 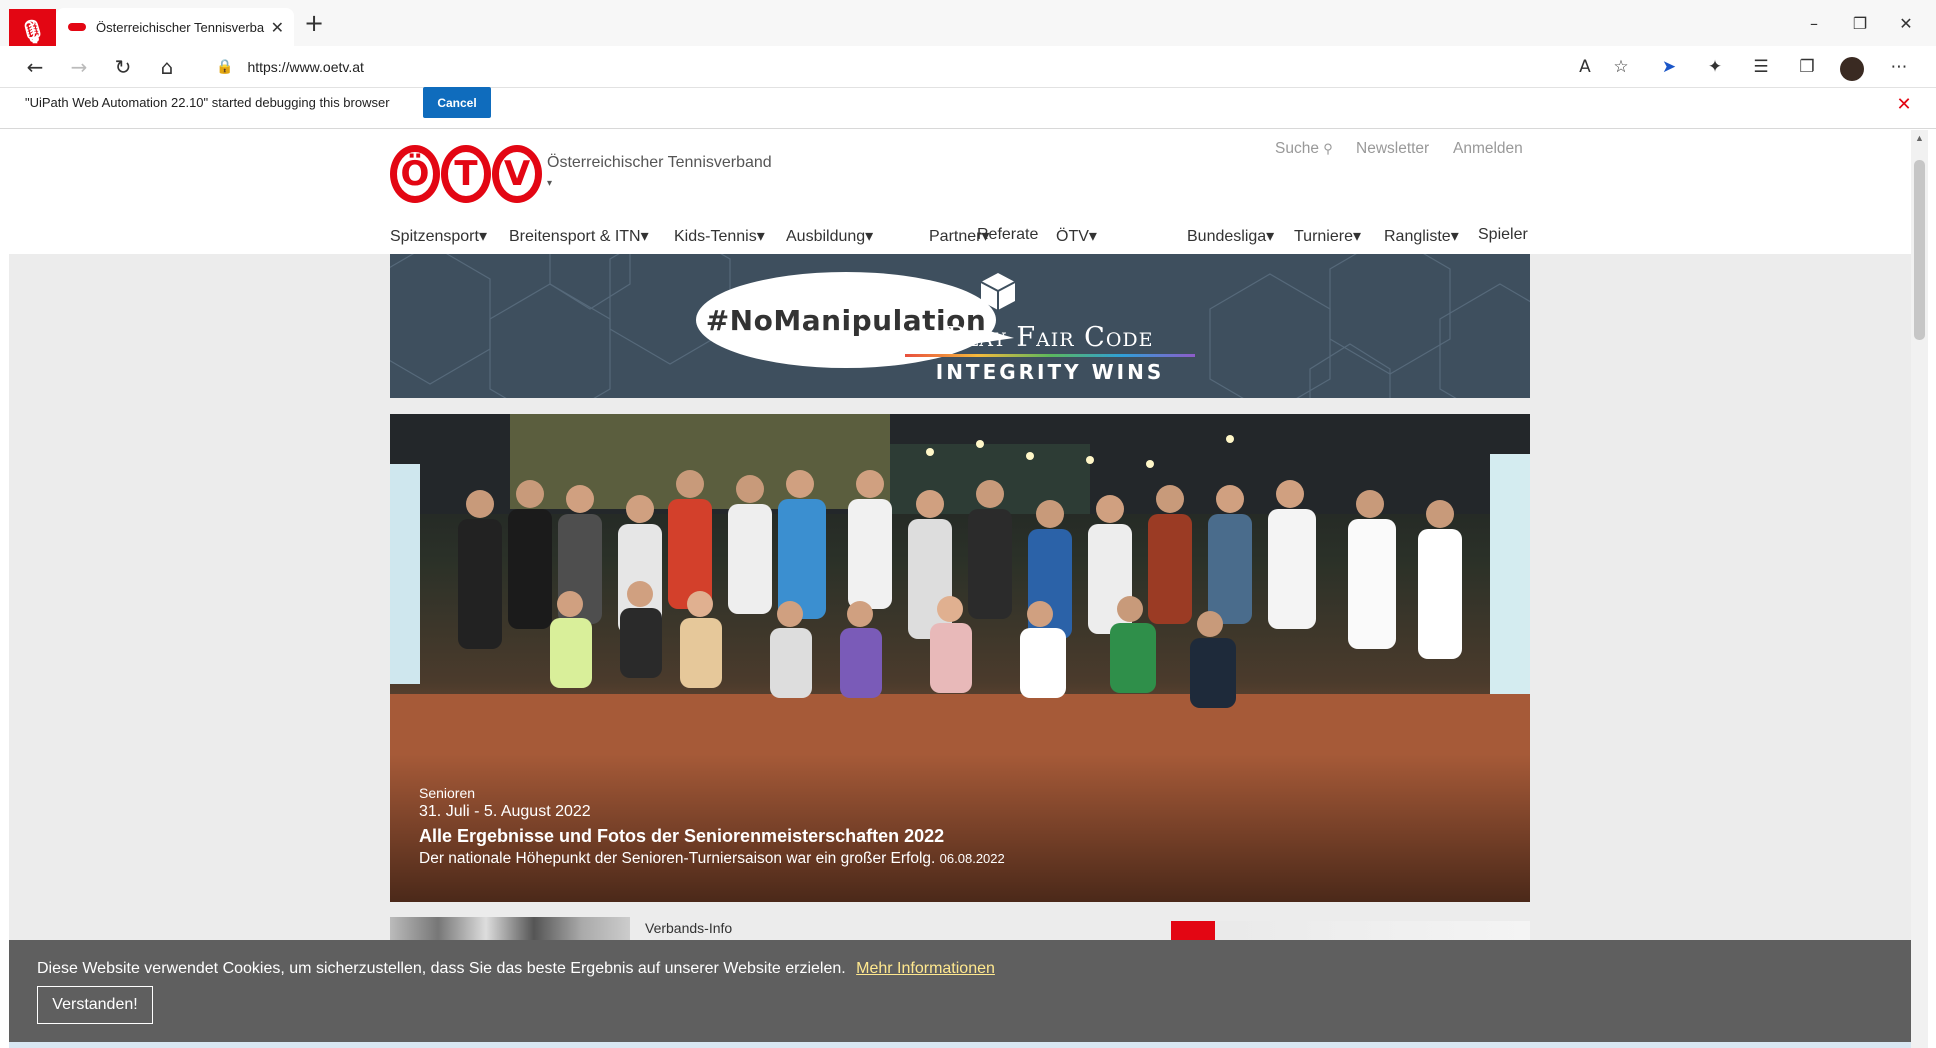 What do you see at coordinates (1007, 235) in the screenshot?
I see `nav-item-referate: Referate` at bounding box center [1007, 235].